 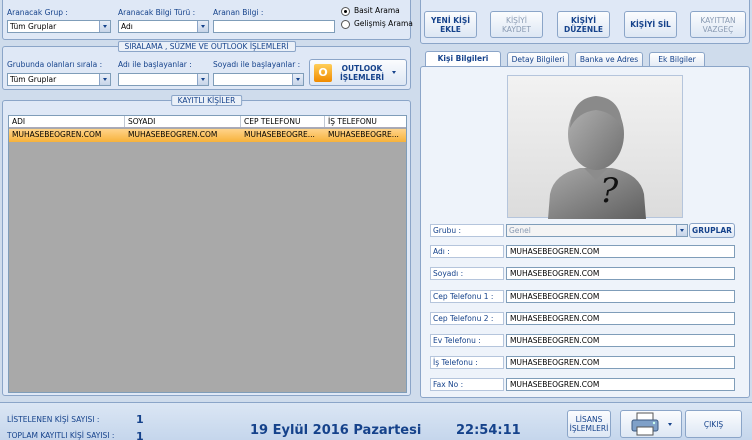 What do you see at coordinates (450, 24) in the screenshot?
I see `new-contact-button: YENİ KİŞİ EKLE` at bounding box center [450, 24].